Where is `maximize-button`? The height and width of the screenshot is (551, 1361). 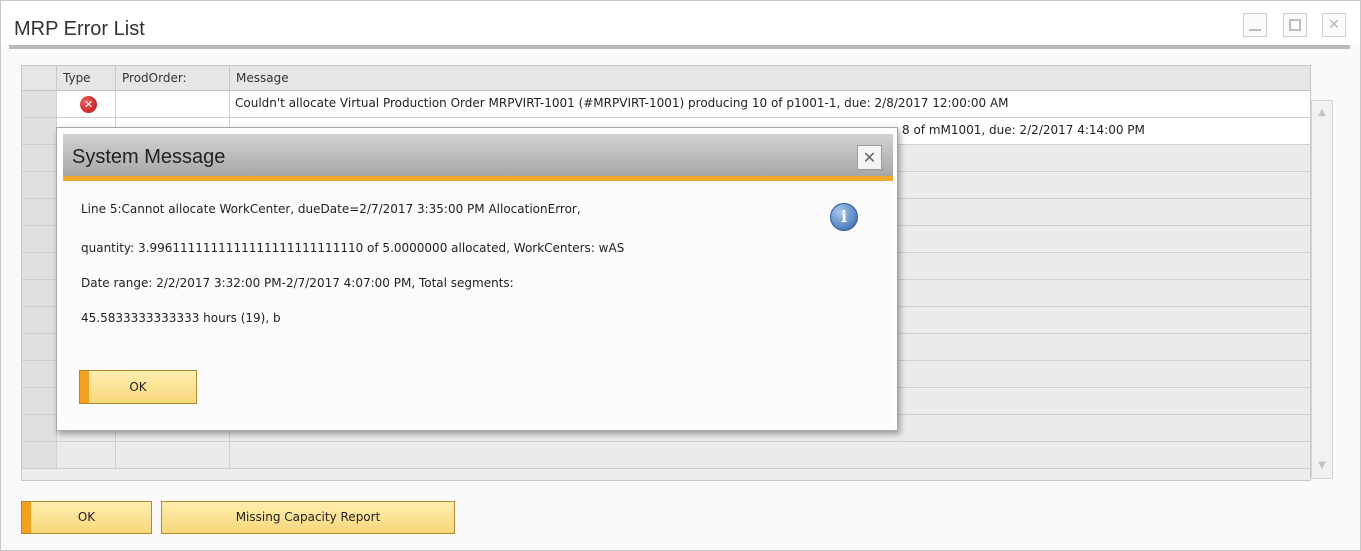 maximize-button is located at coordinates (1295, 25).